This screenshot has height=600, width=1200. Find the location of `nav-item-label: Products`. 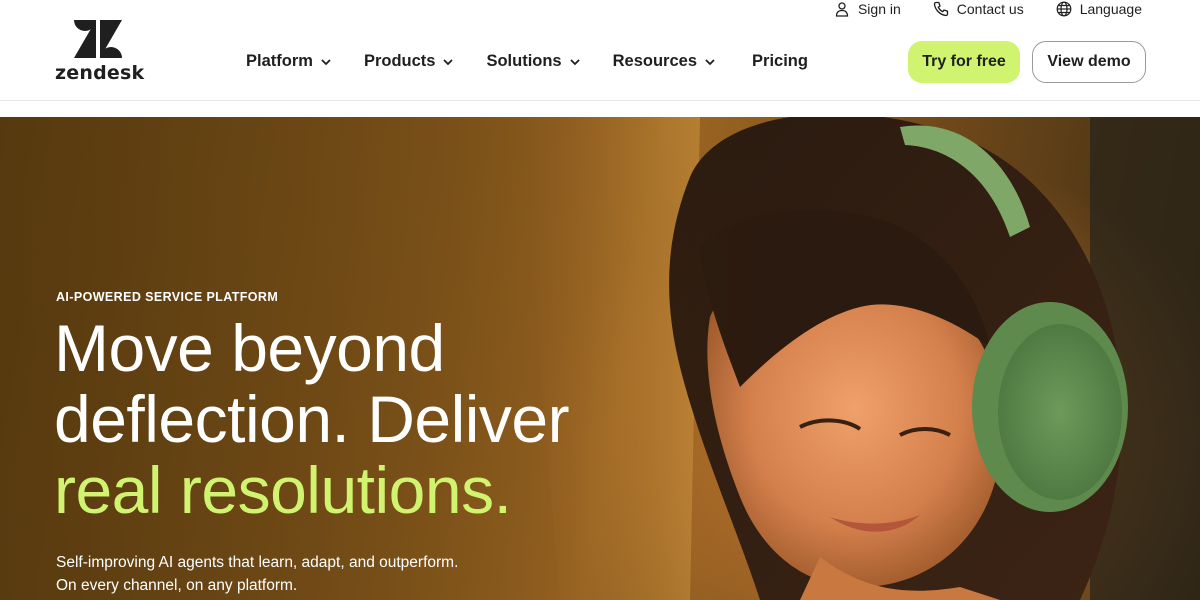

nav-item-label: Products is located at coordinates (399, 61).